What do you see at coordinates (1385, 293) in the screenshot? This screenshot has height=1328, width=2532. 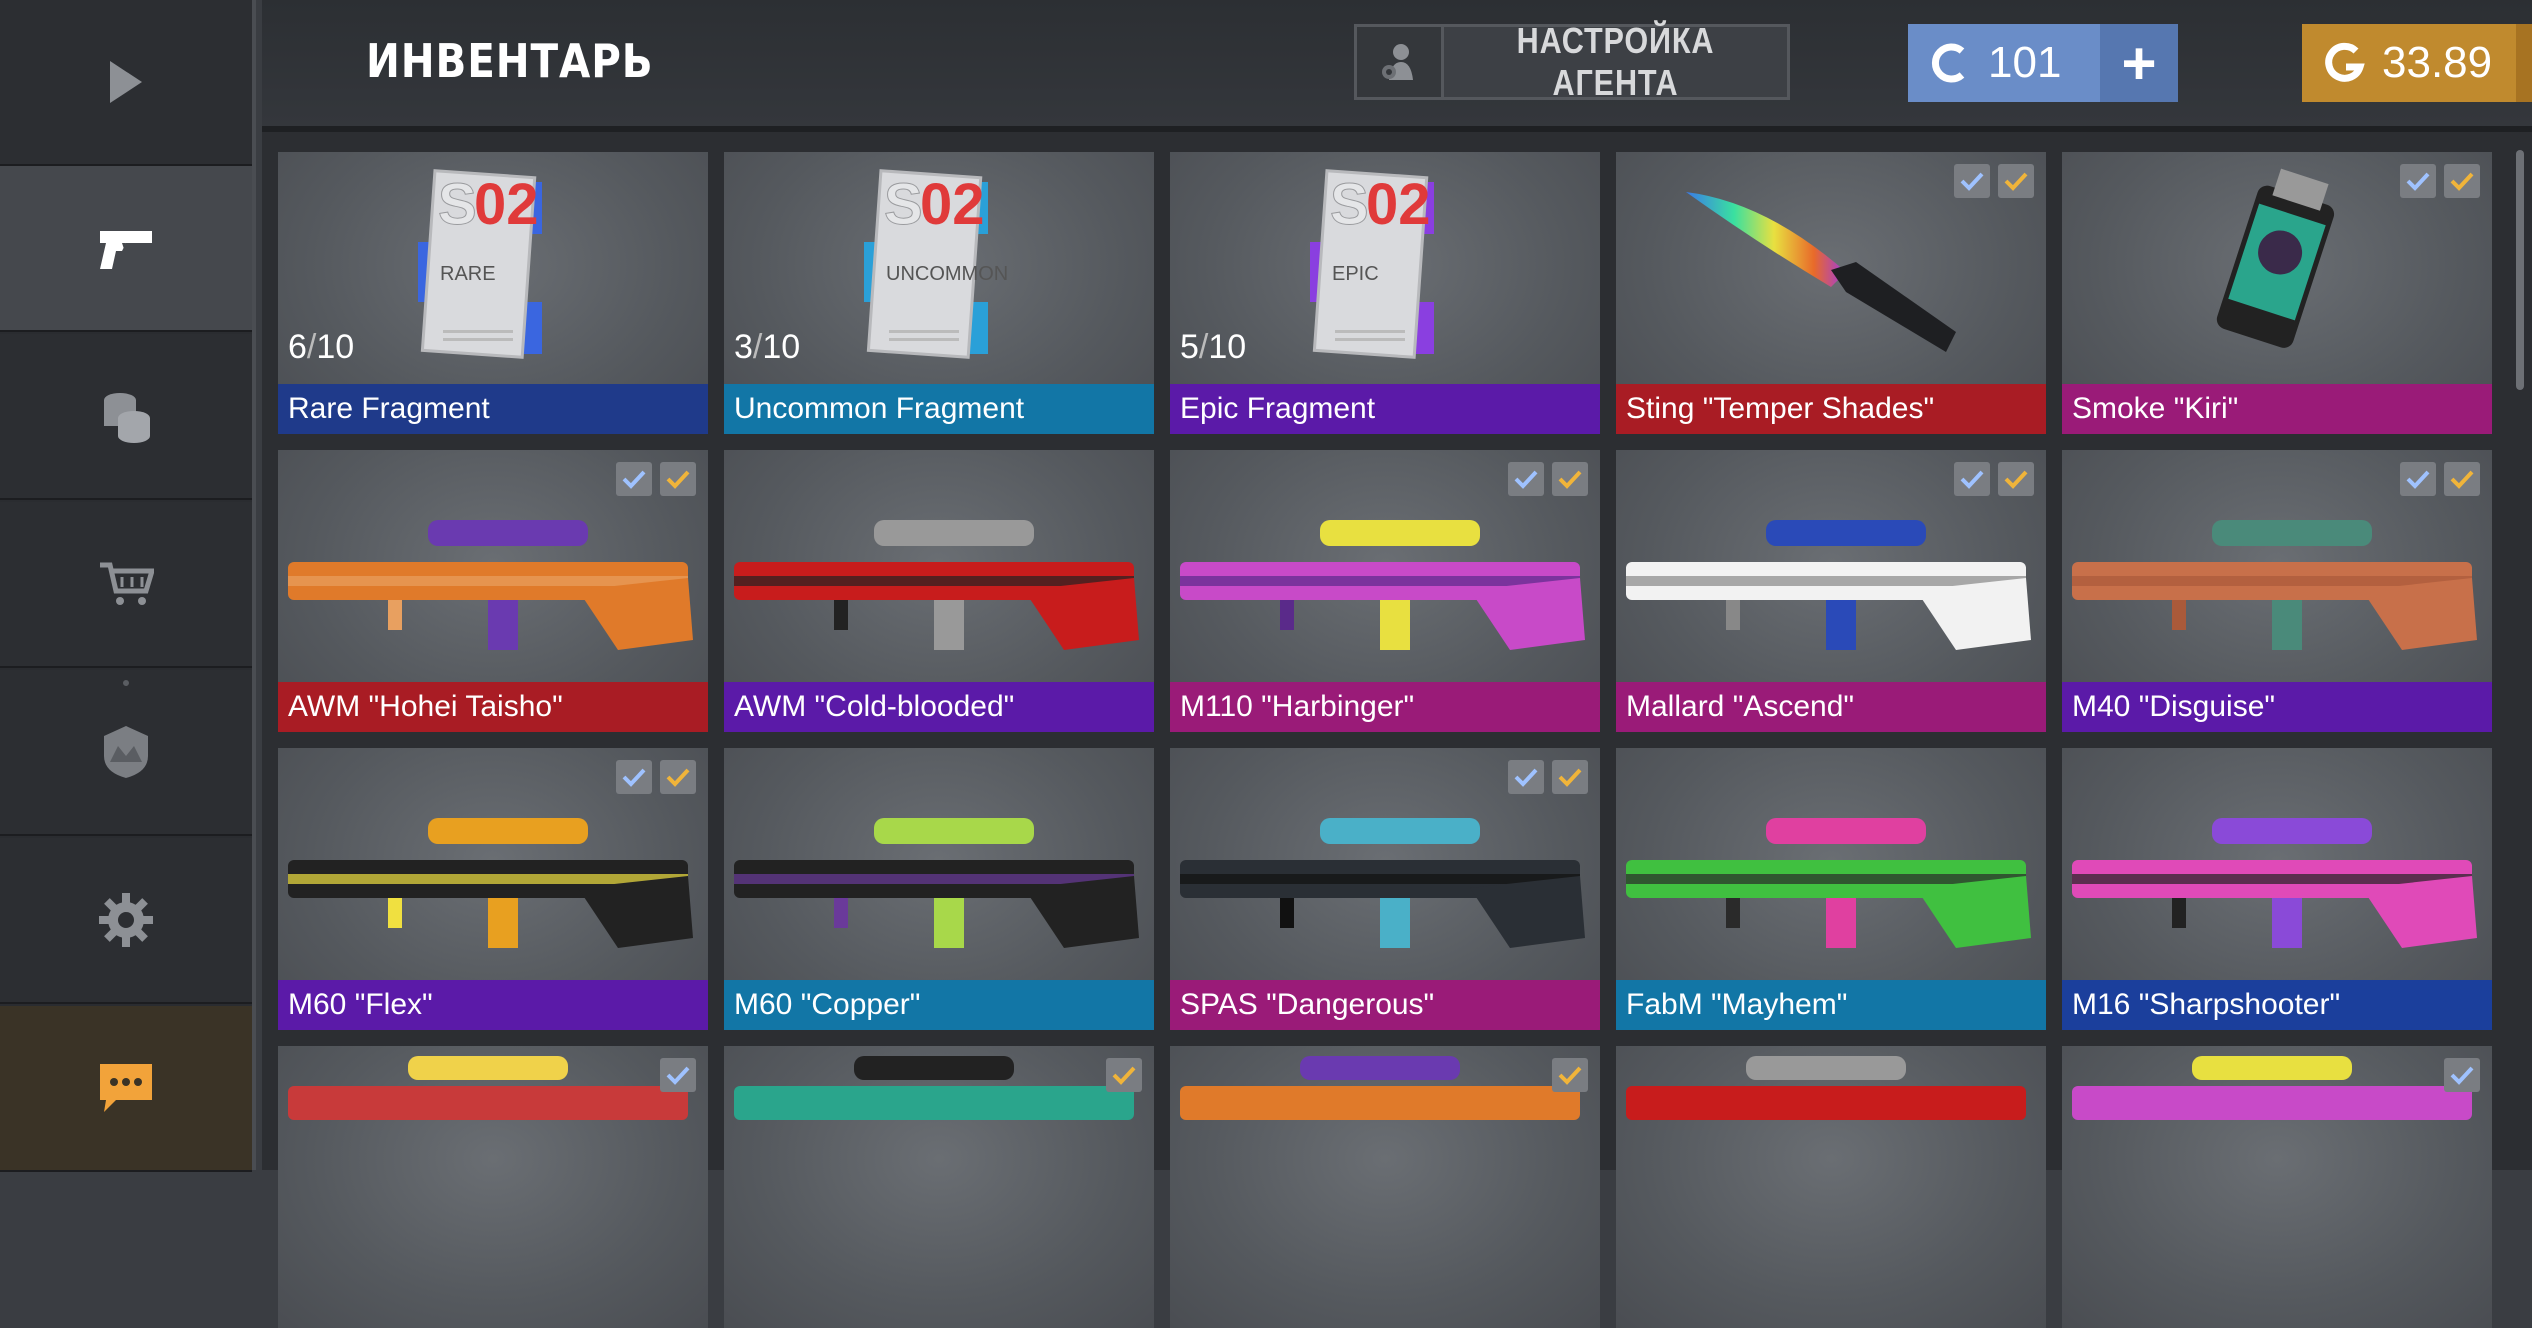 I see `inventory-card: S 02 EPIC 5/10 Epic Fragment` at bounding box center [1385, 293].